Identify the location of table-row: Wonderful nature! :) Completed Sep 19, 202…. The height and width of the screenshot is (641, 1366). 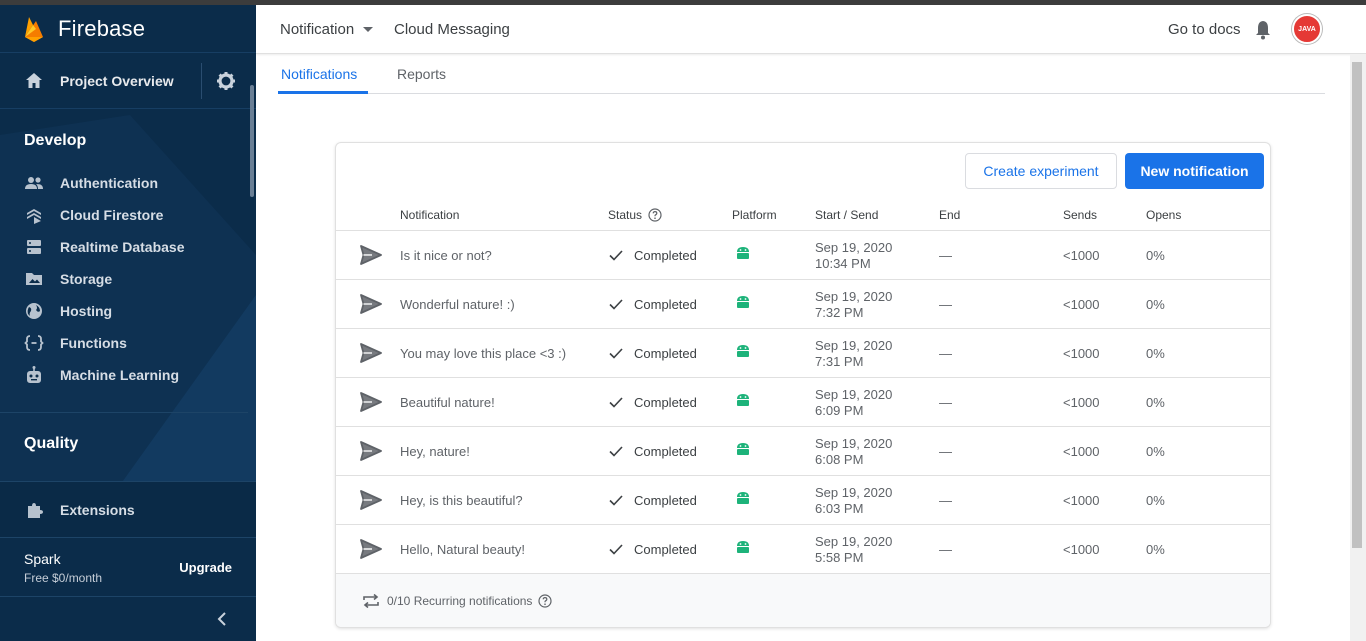
(803, 304).